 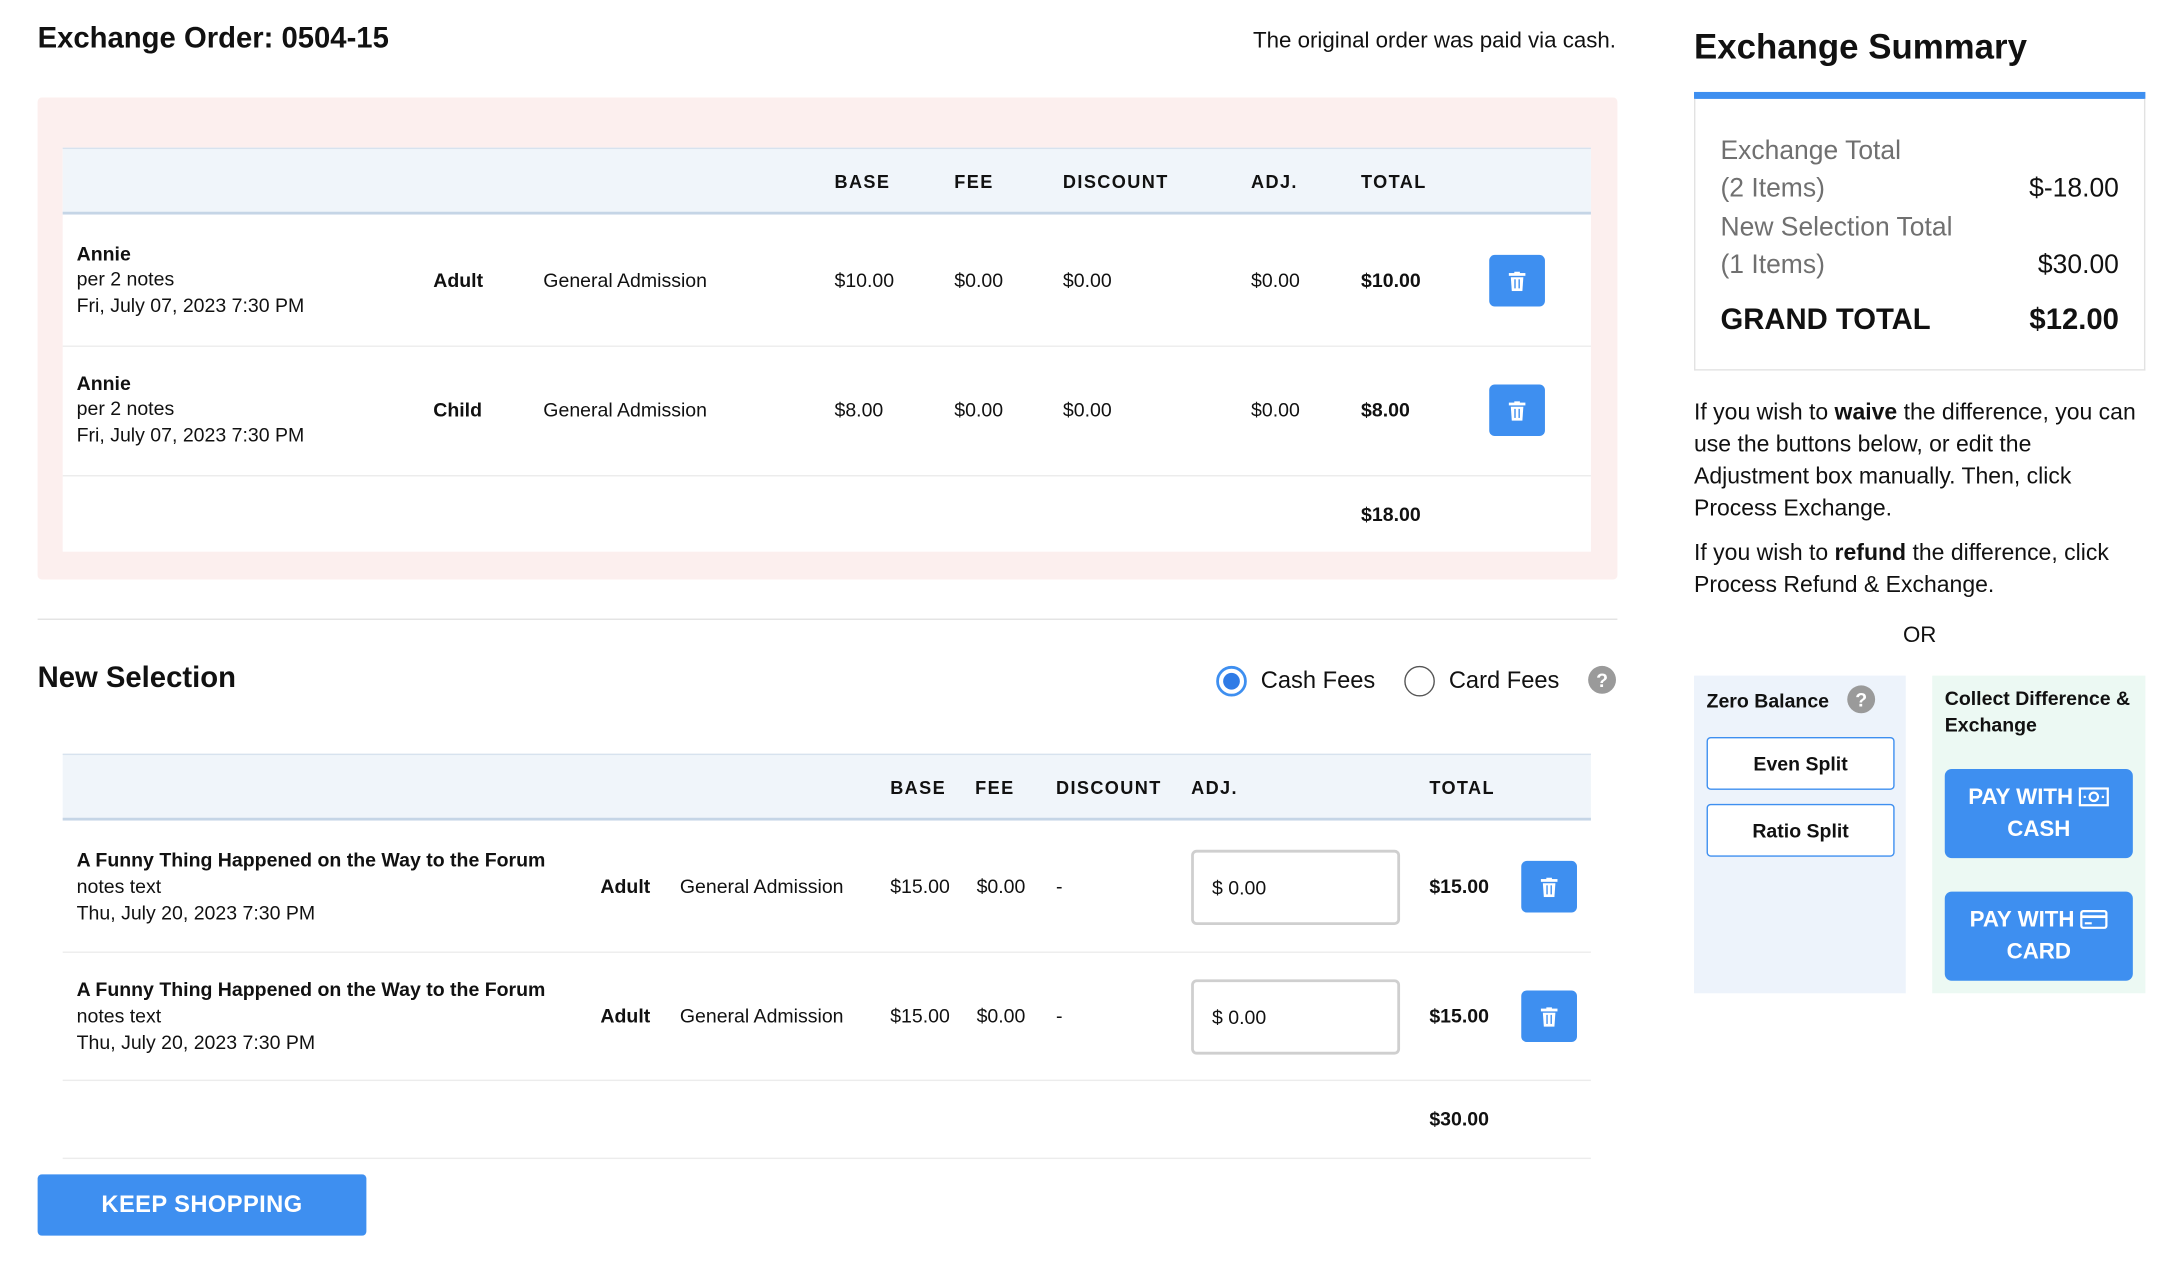 I want to click on base-price: $10.00, so click(x=864, y=280).